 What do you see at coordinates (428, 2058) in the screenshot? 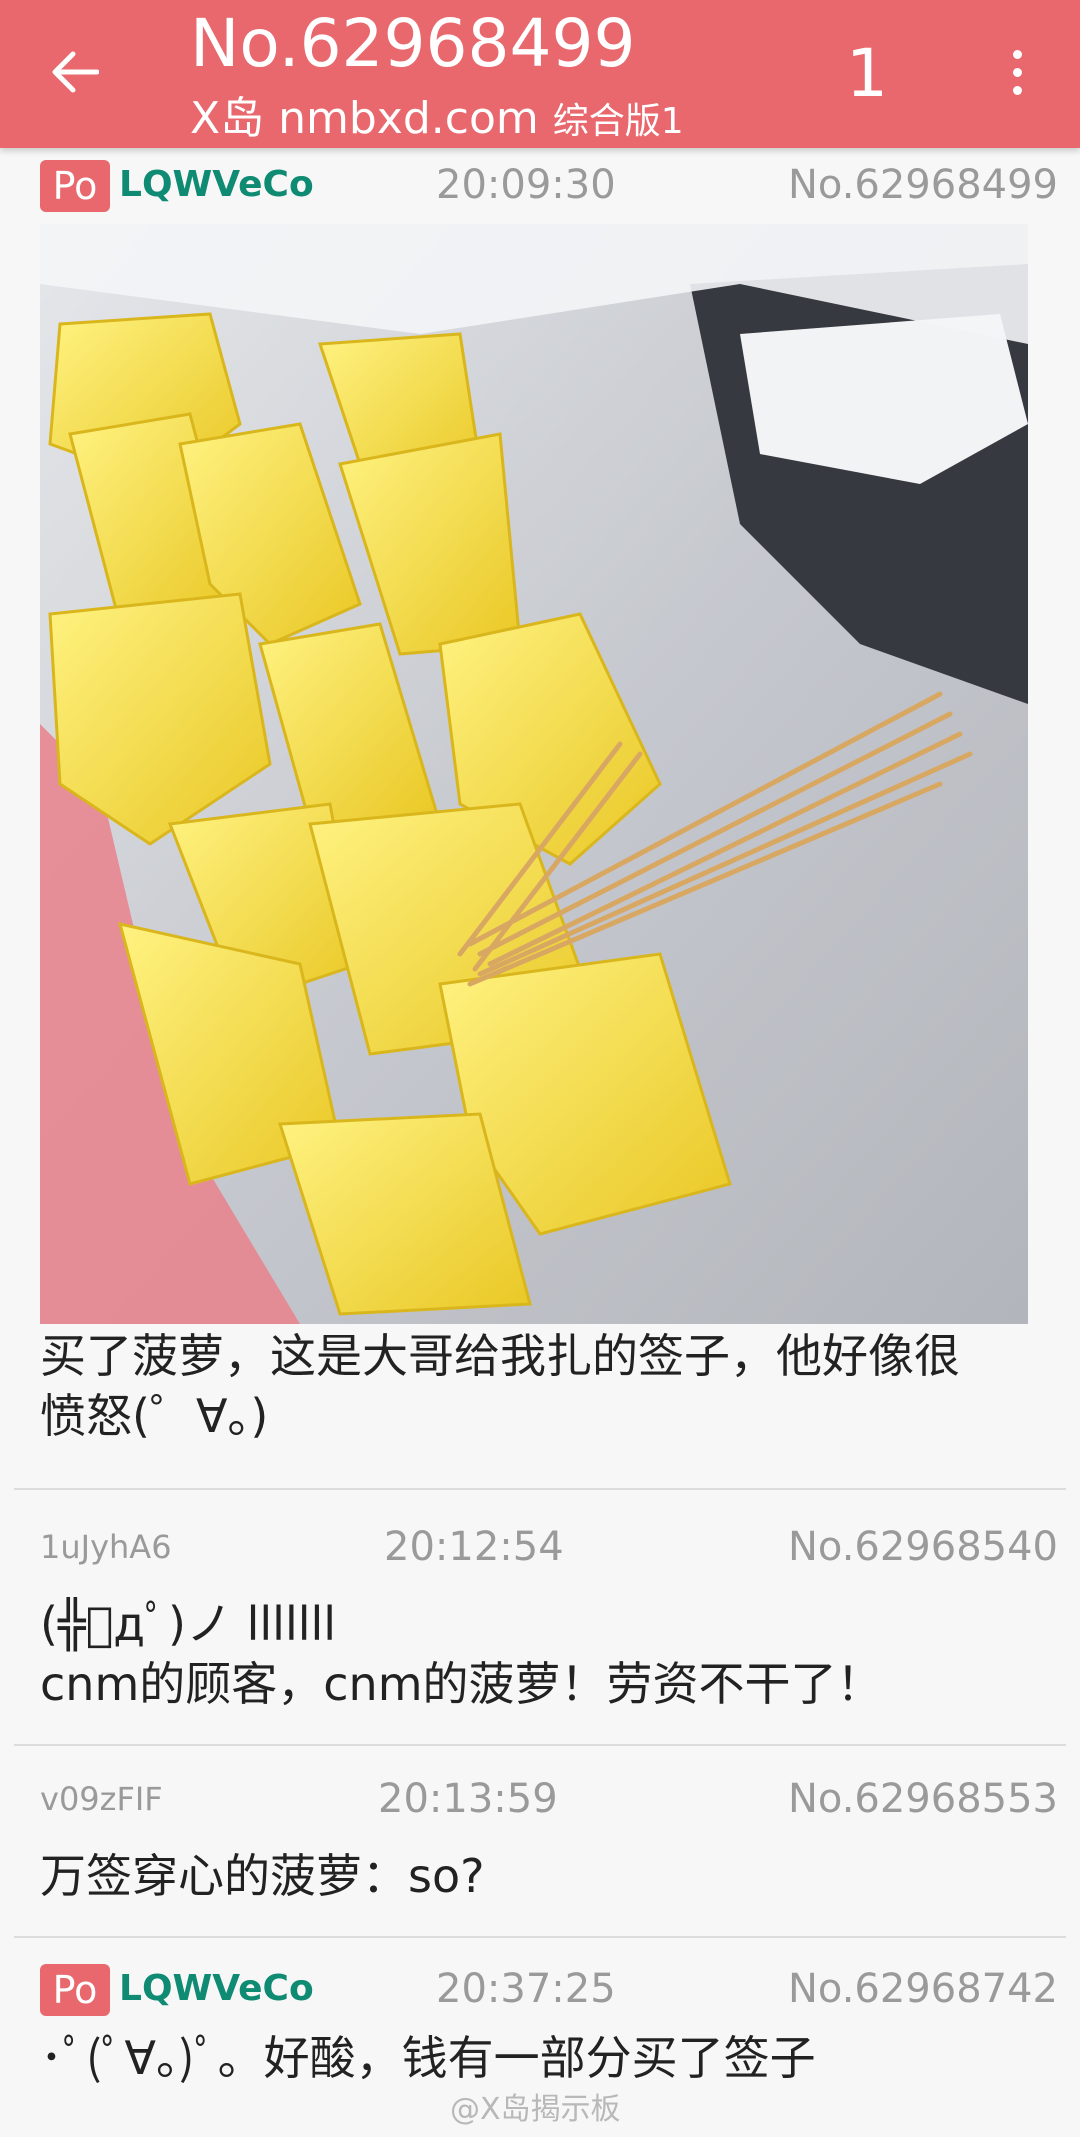
I see `post-content: ･ﾟ(ﾟ∀。)ﾟ。好酸，钱有一部分买了签子` at bounding box center [428, 2058].